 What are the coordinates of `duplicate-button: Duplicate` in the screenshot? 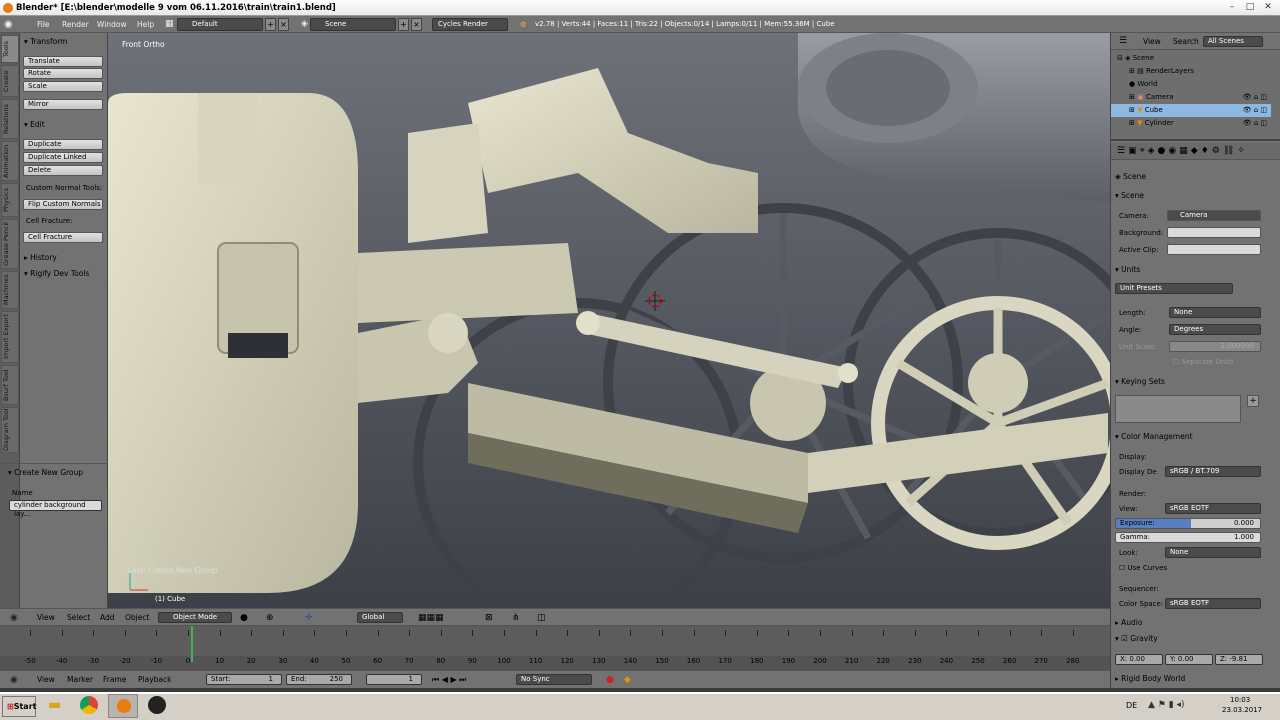 It's located at (63, 144).